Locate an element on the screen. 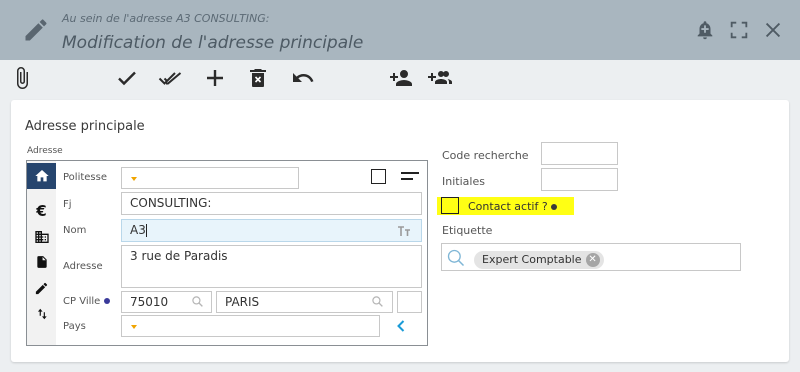  code-recherche-label: Code recherche is located at coordinates (485, 155).